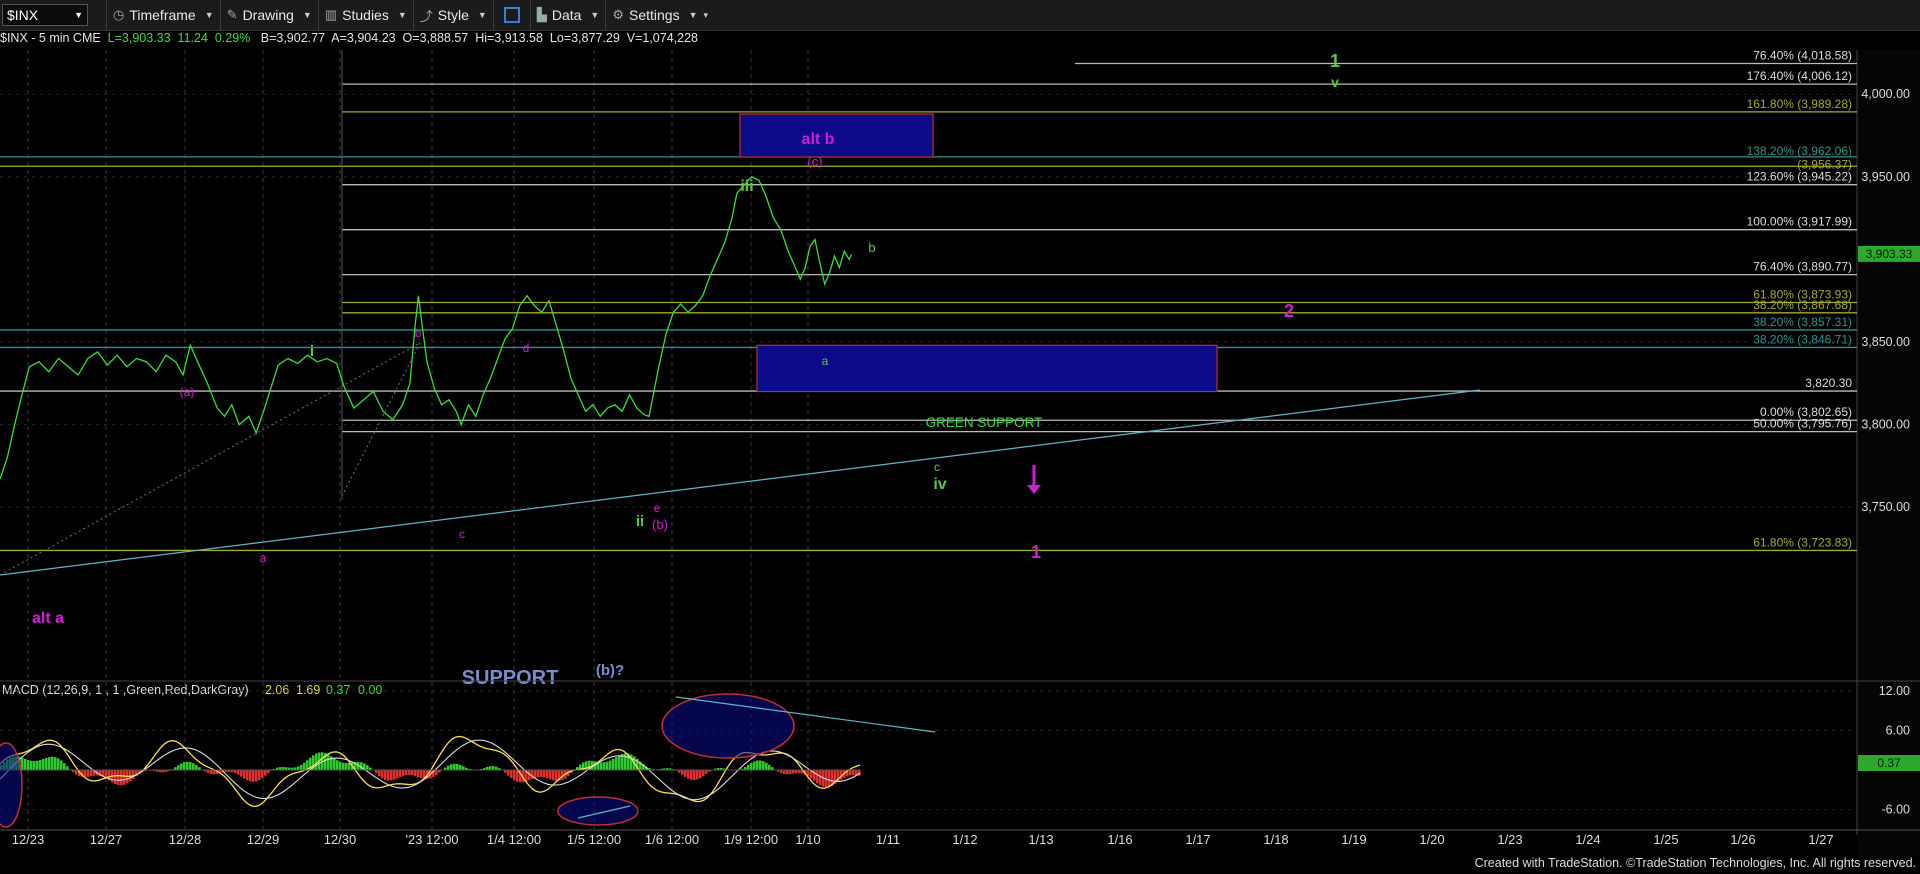 The height and width of the screenshot is (874, 1920). I want to click on alt-b-zone, so click(836, 135).